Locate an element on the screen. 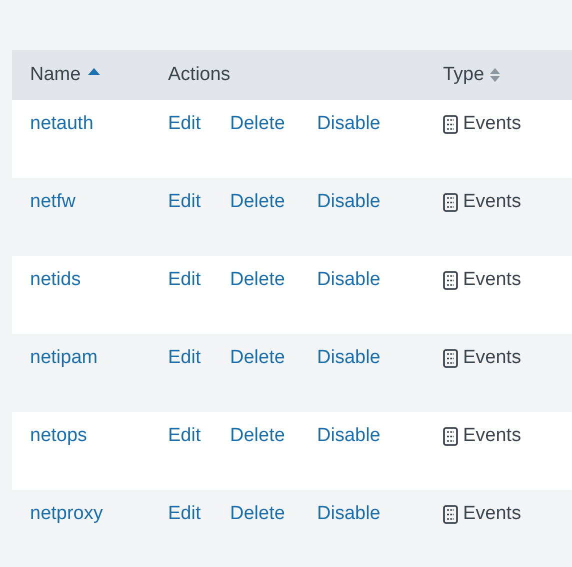 The image size is (572, 567). name-link: netproxy is located at coordinates (66, 514).